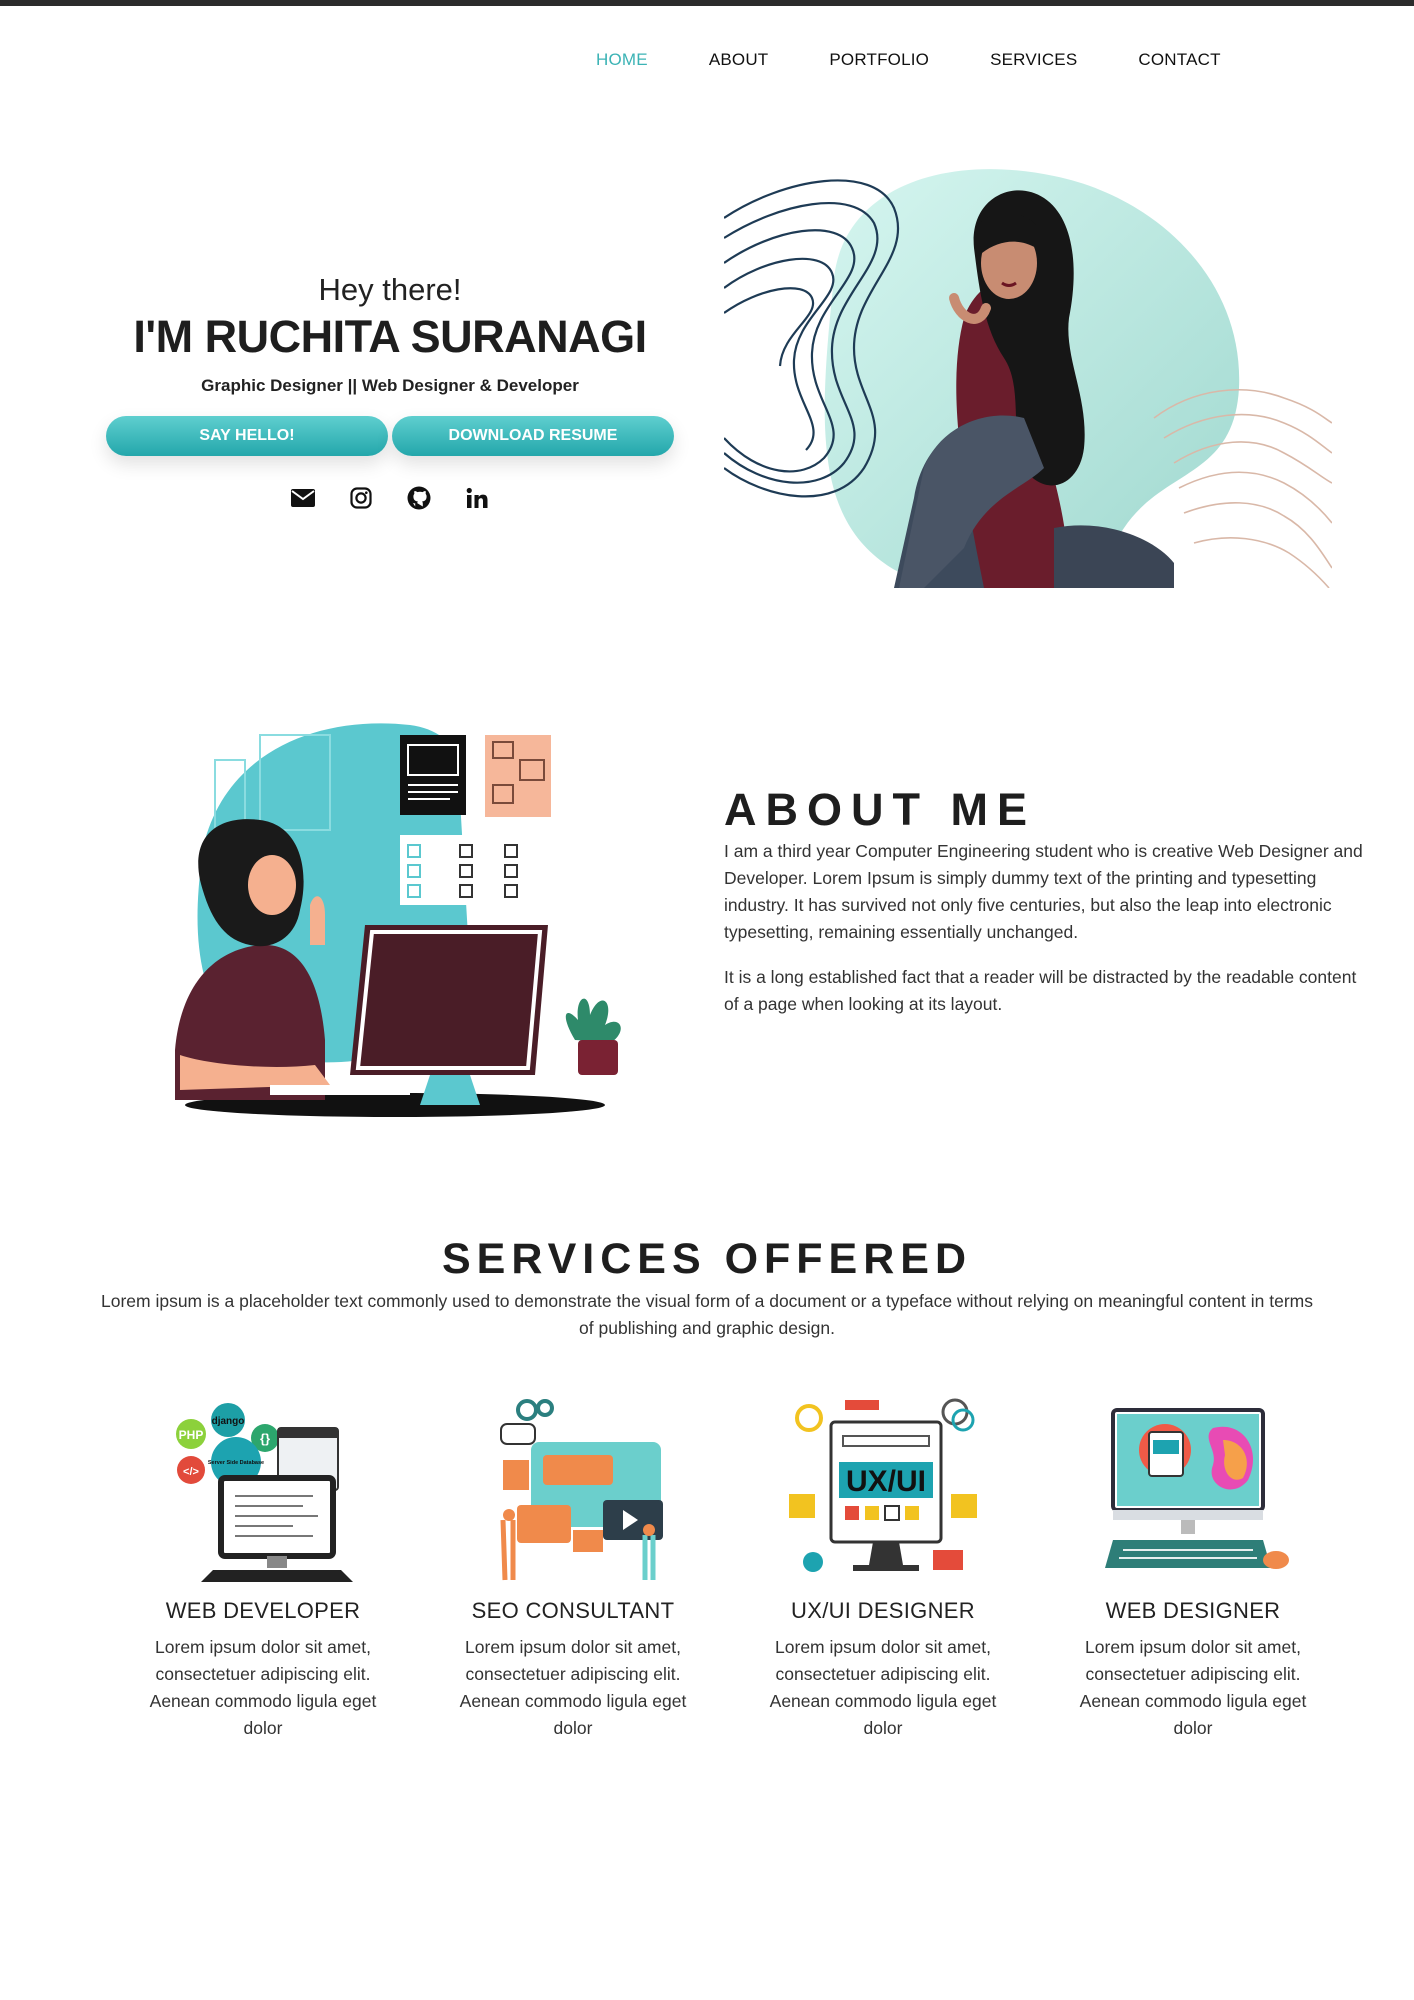 The width and height of the screenshot is (1414, 2000). Describe the element at coordinates (303, 498) in the screenshot. I see `envelope-icon` at that location.